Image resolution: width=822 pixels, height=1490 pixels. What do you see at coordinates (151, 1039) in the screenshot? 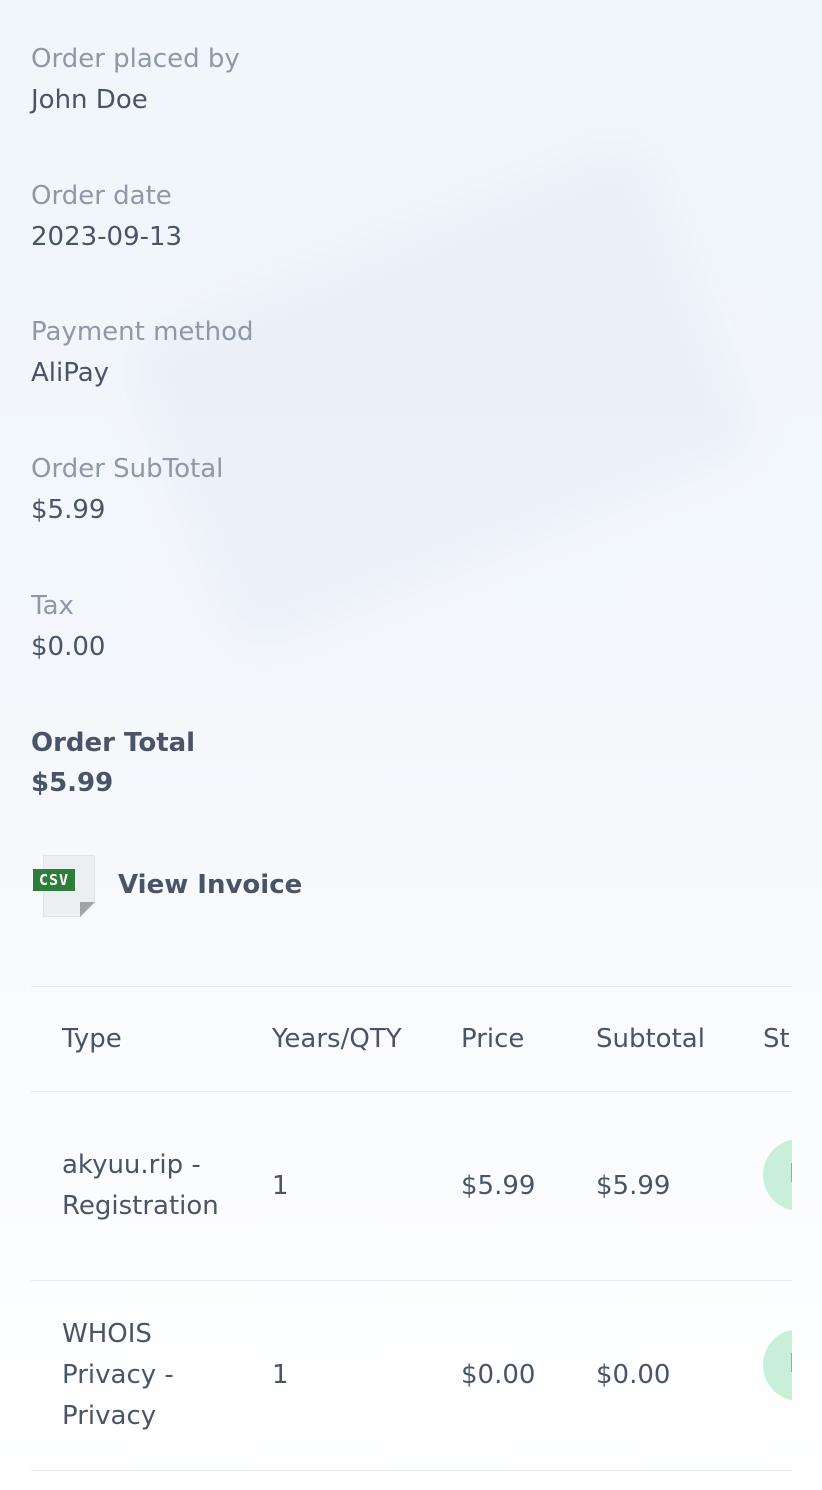
I see `column-header-type: Type` at bounding box center [151, 1039].